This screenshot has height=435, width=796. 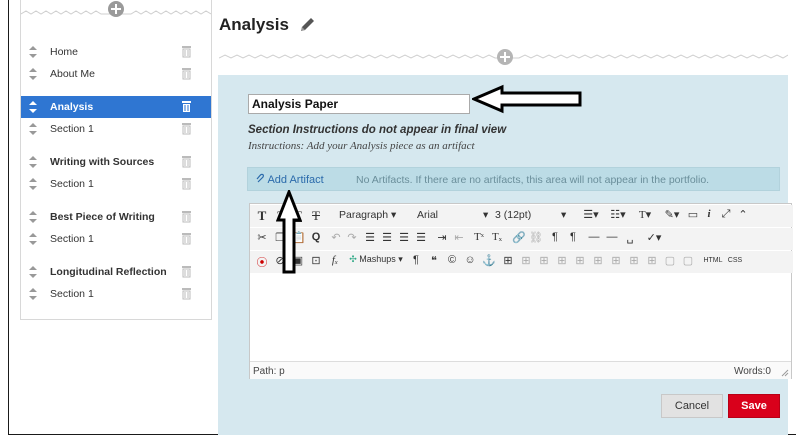 What do you see at coordinates (645, 216) in the screenshot?
I see `text-color-icon: T▾` at bounding box center [645, 216].